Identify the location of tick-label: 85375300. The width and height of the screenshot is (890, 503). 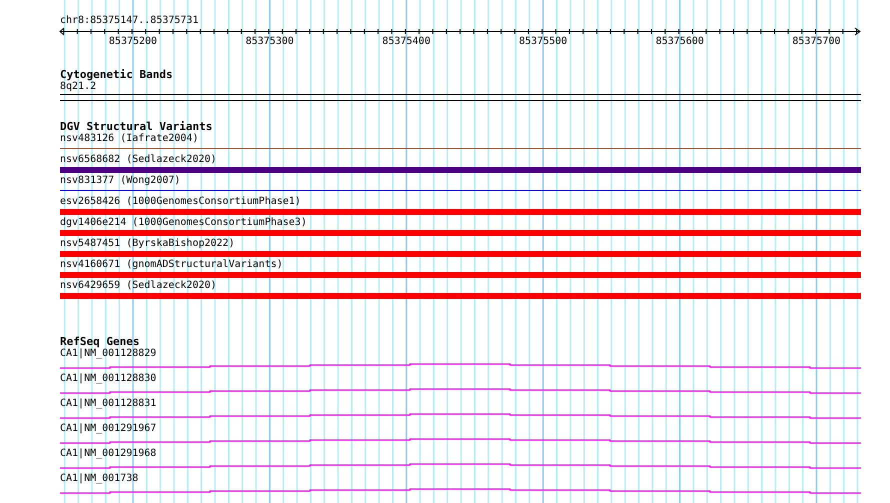
(270, 42).